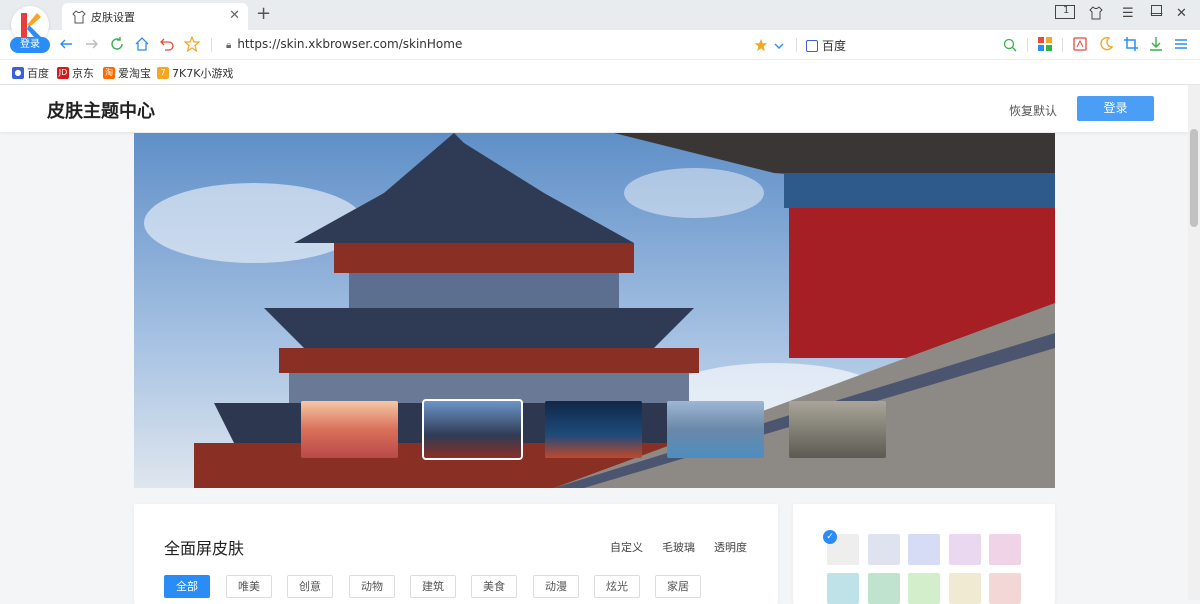 The height and width of the screenshot is (604, 1200). I want to click on logo-login-badge: 登录, so click(30, 45).